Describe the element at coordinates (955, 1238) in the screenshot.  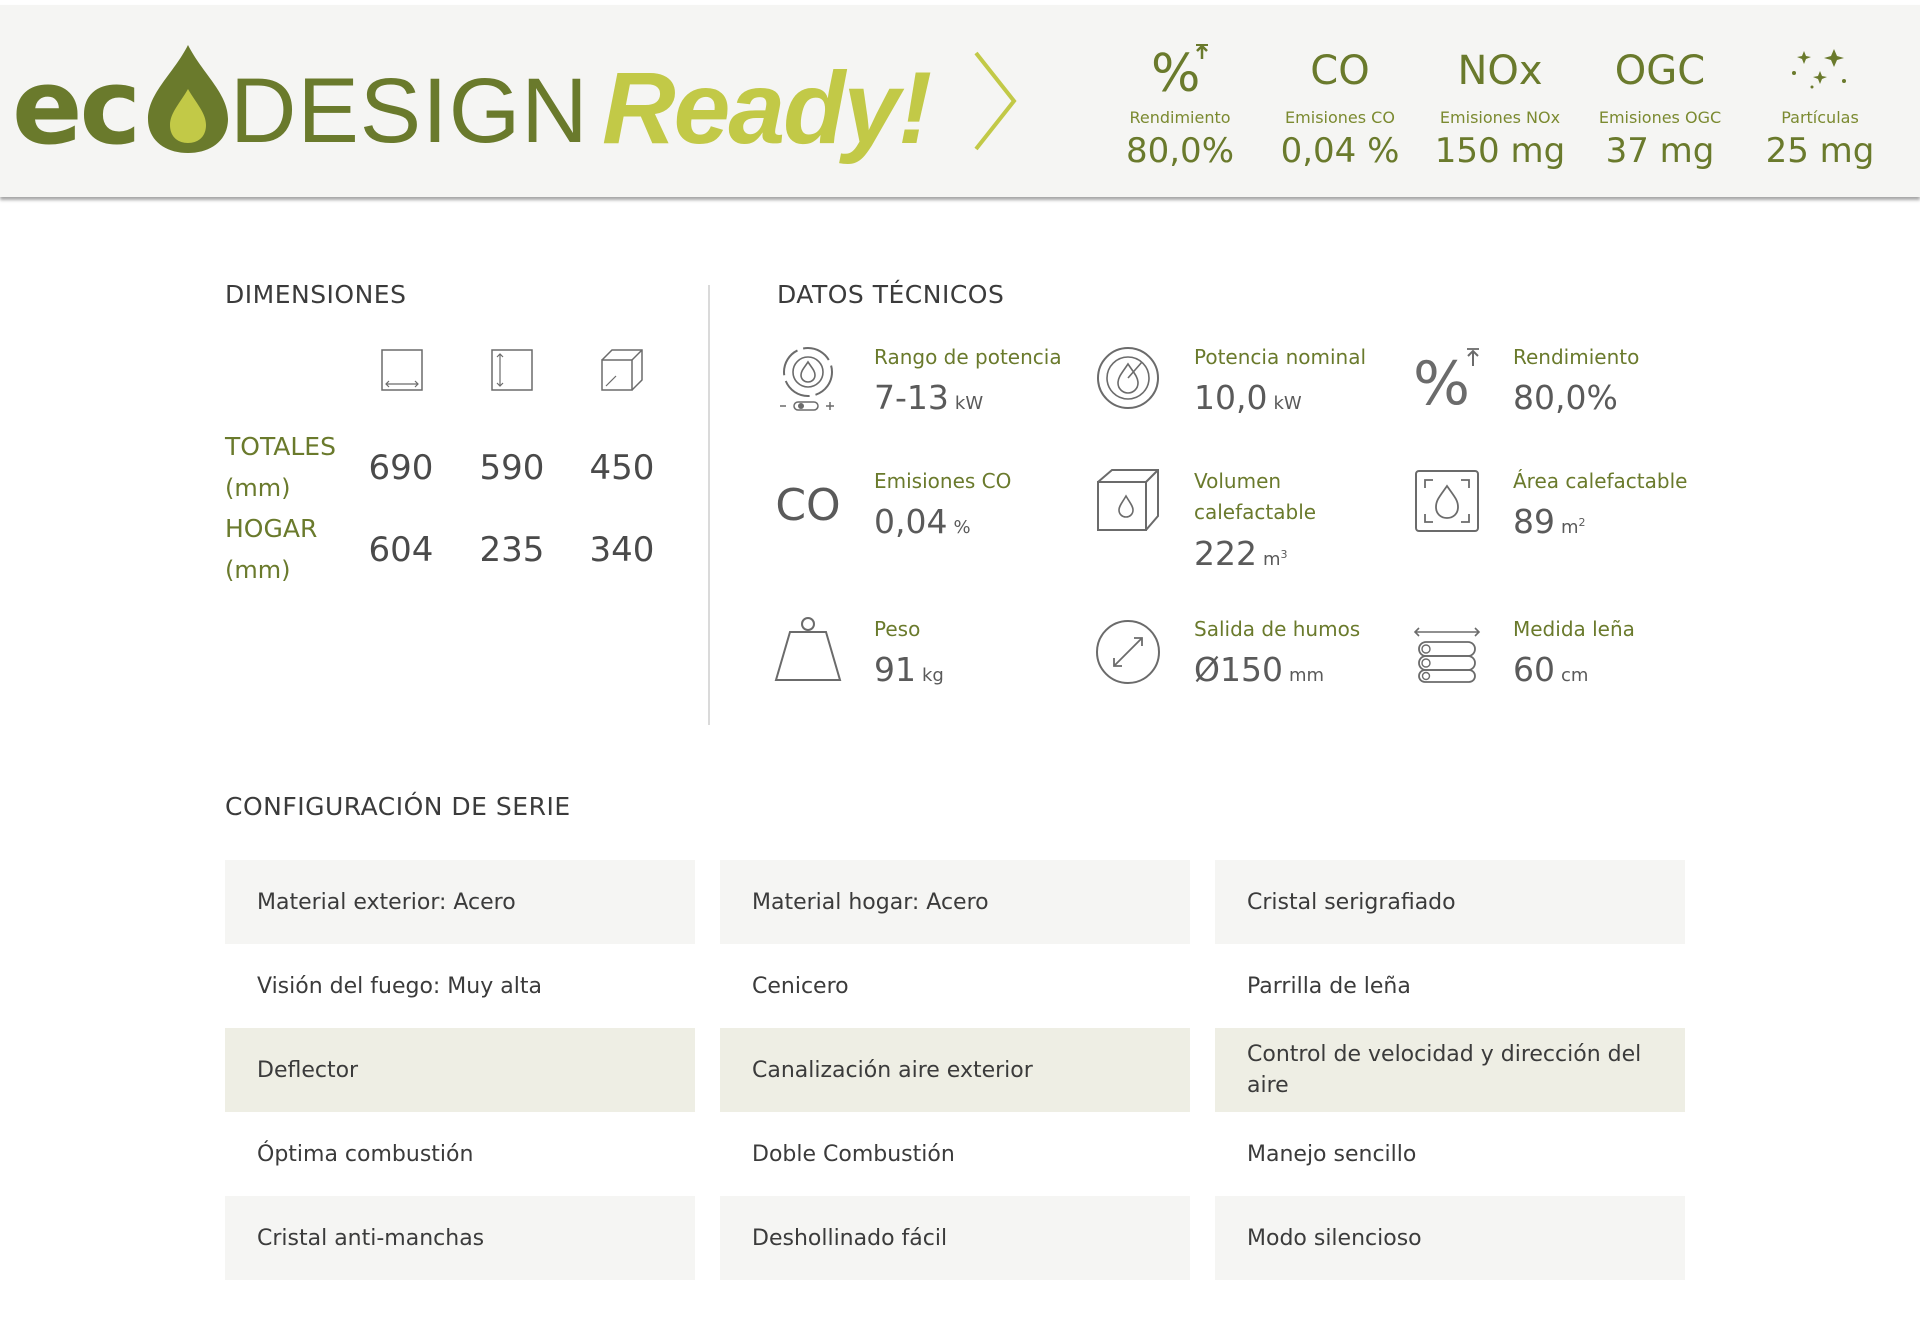
I see `config-item: Deshollinado fácil` at that location.